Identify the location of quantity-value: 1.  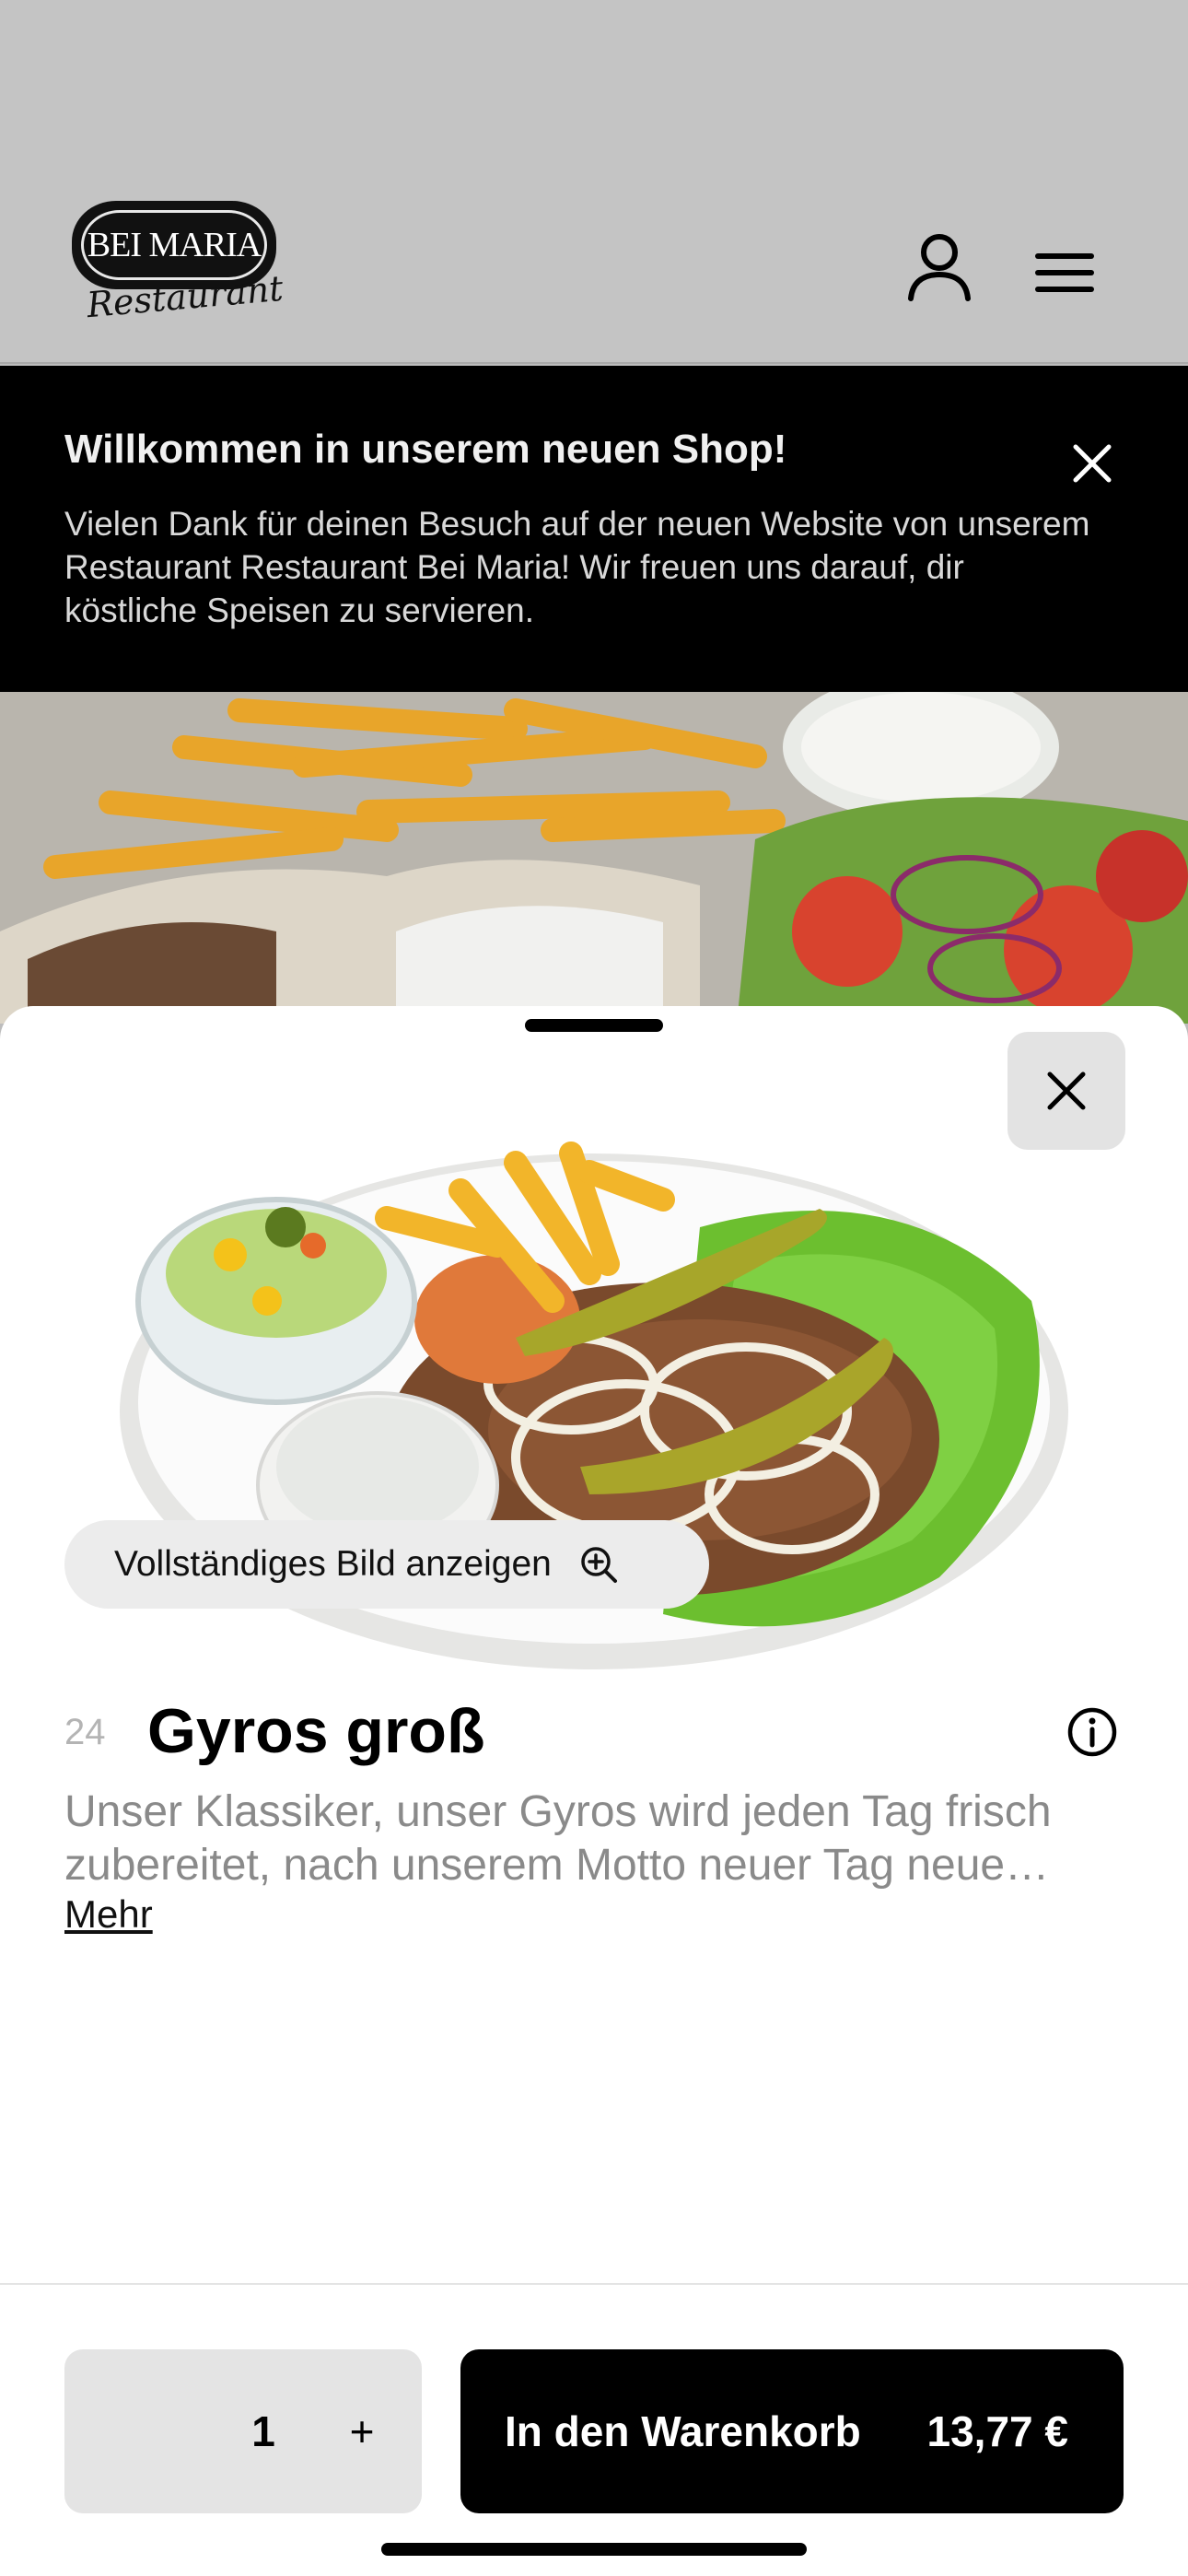
(263, 2431).